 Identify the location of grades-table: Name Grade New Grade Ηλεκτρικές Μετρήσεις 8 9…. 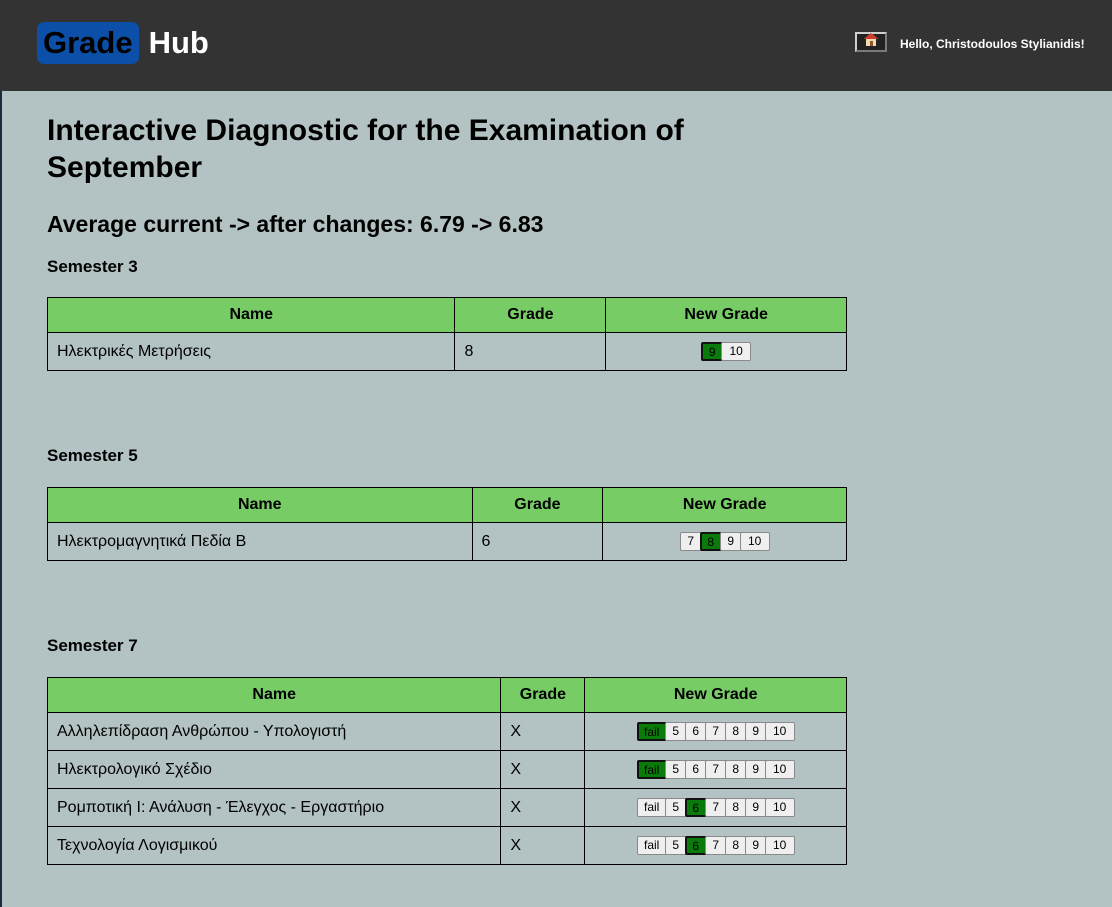
(446, 334).